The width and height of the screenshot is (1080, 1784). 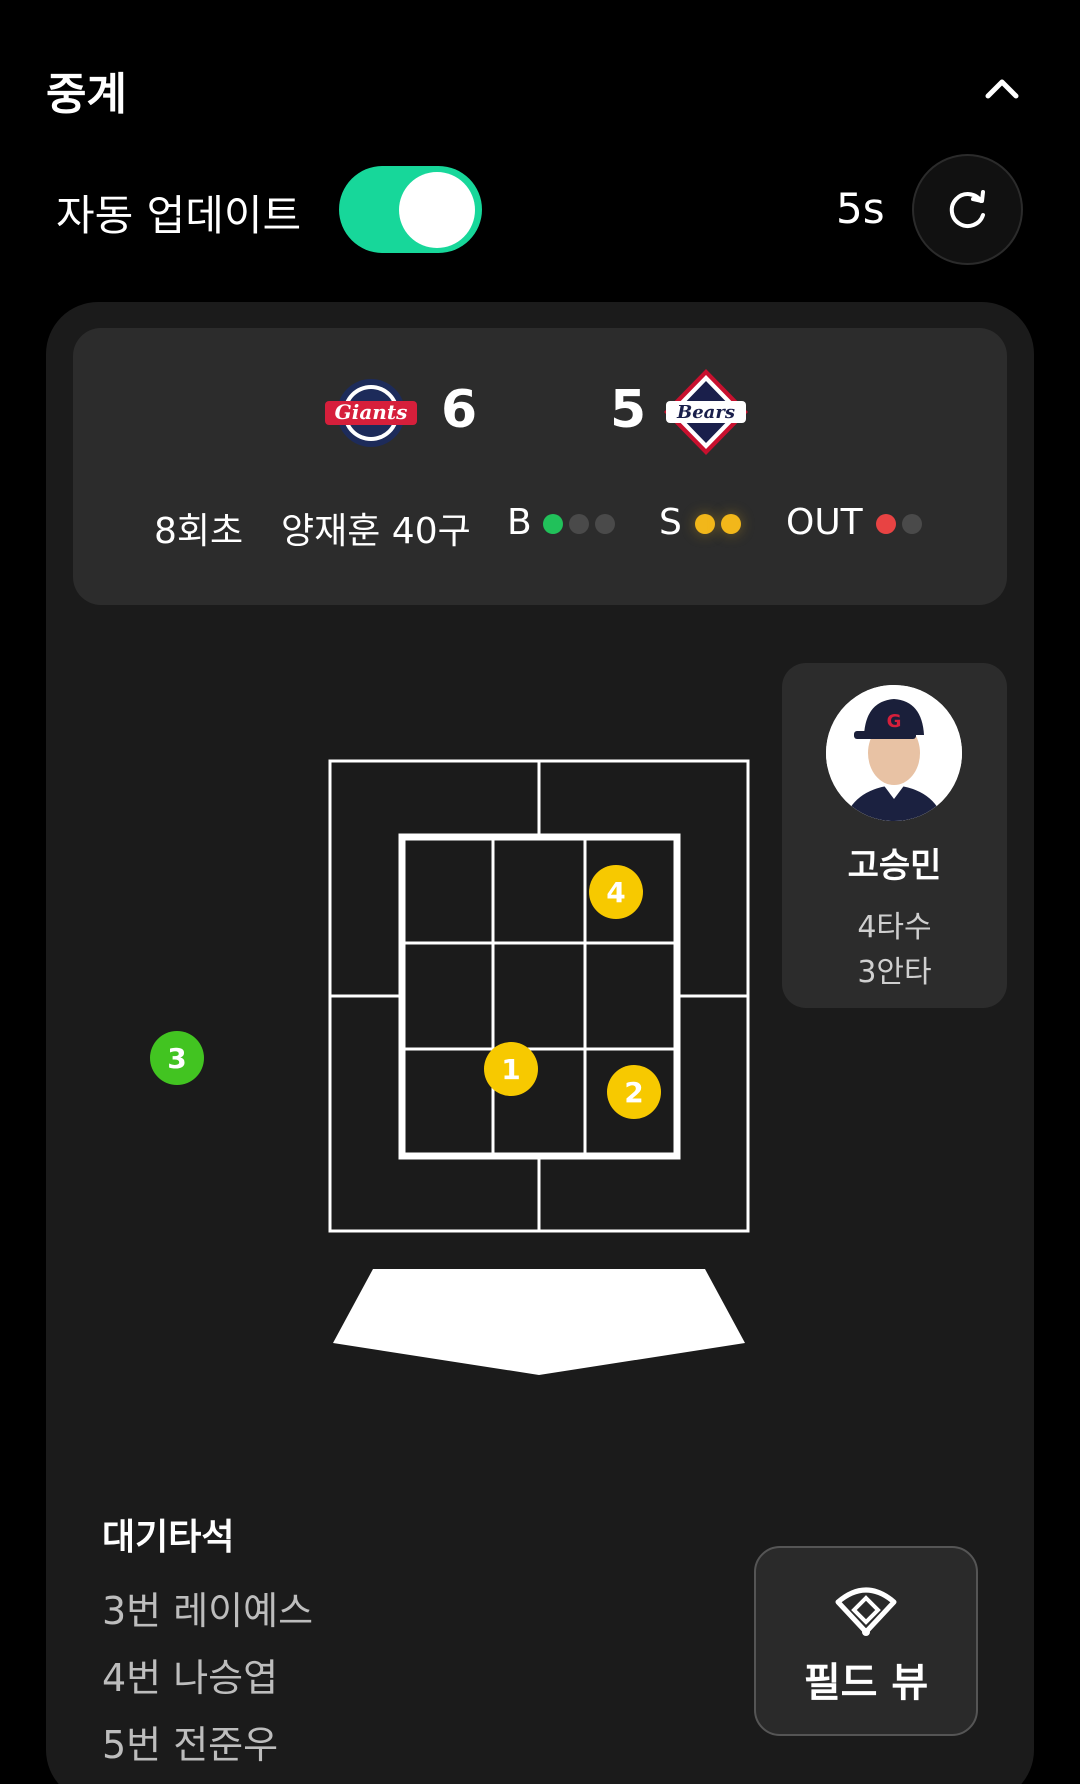 What do you see at coordinates (718, 524) in the screenshot?
I see `strike-dots` at bounding box center [718, 524].